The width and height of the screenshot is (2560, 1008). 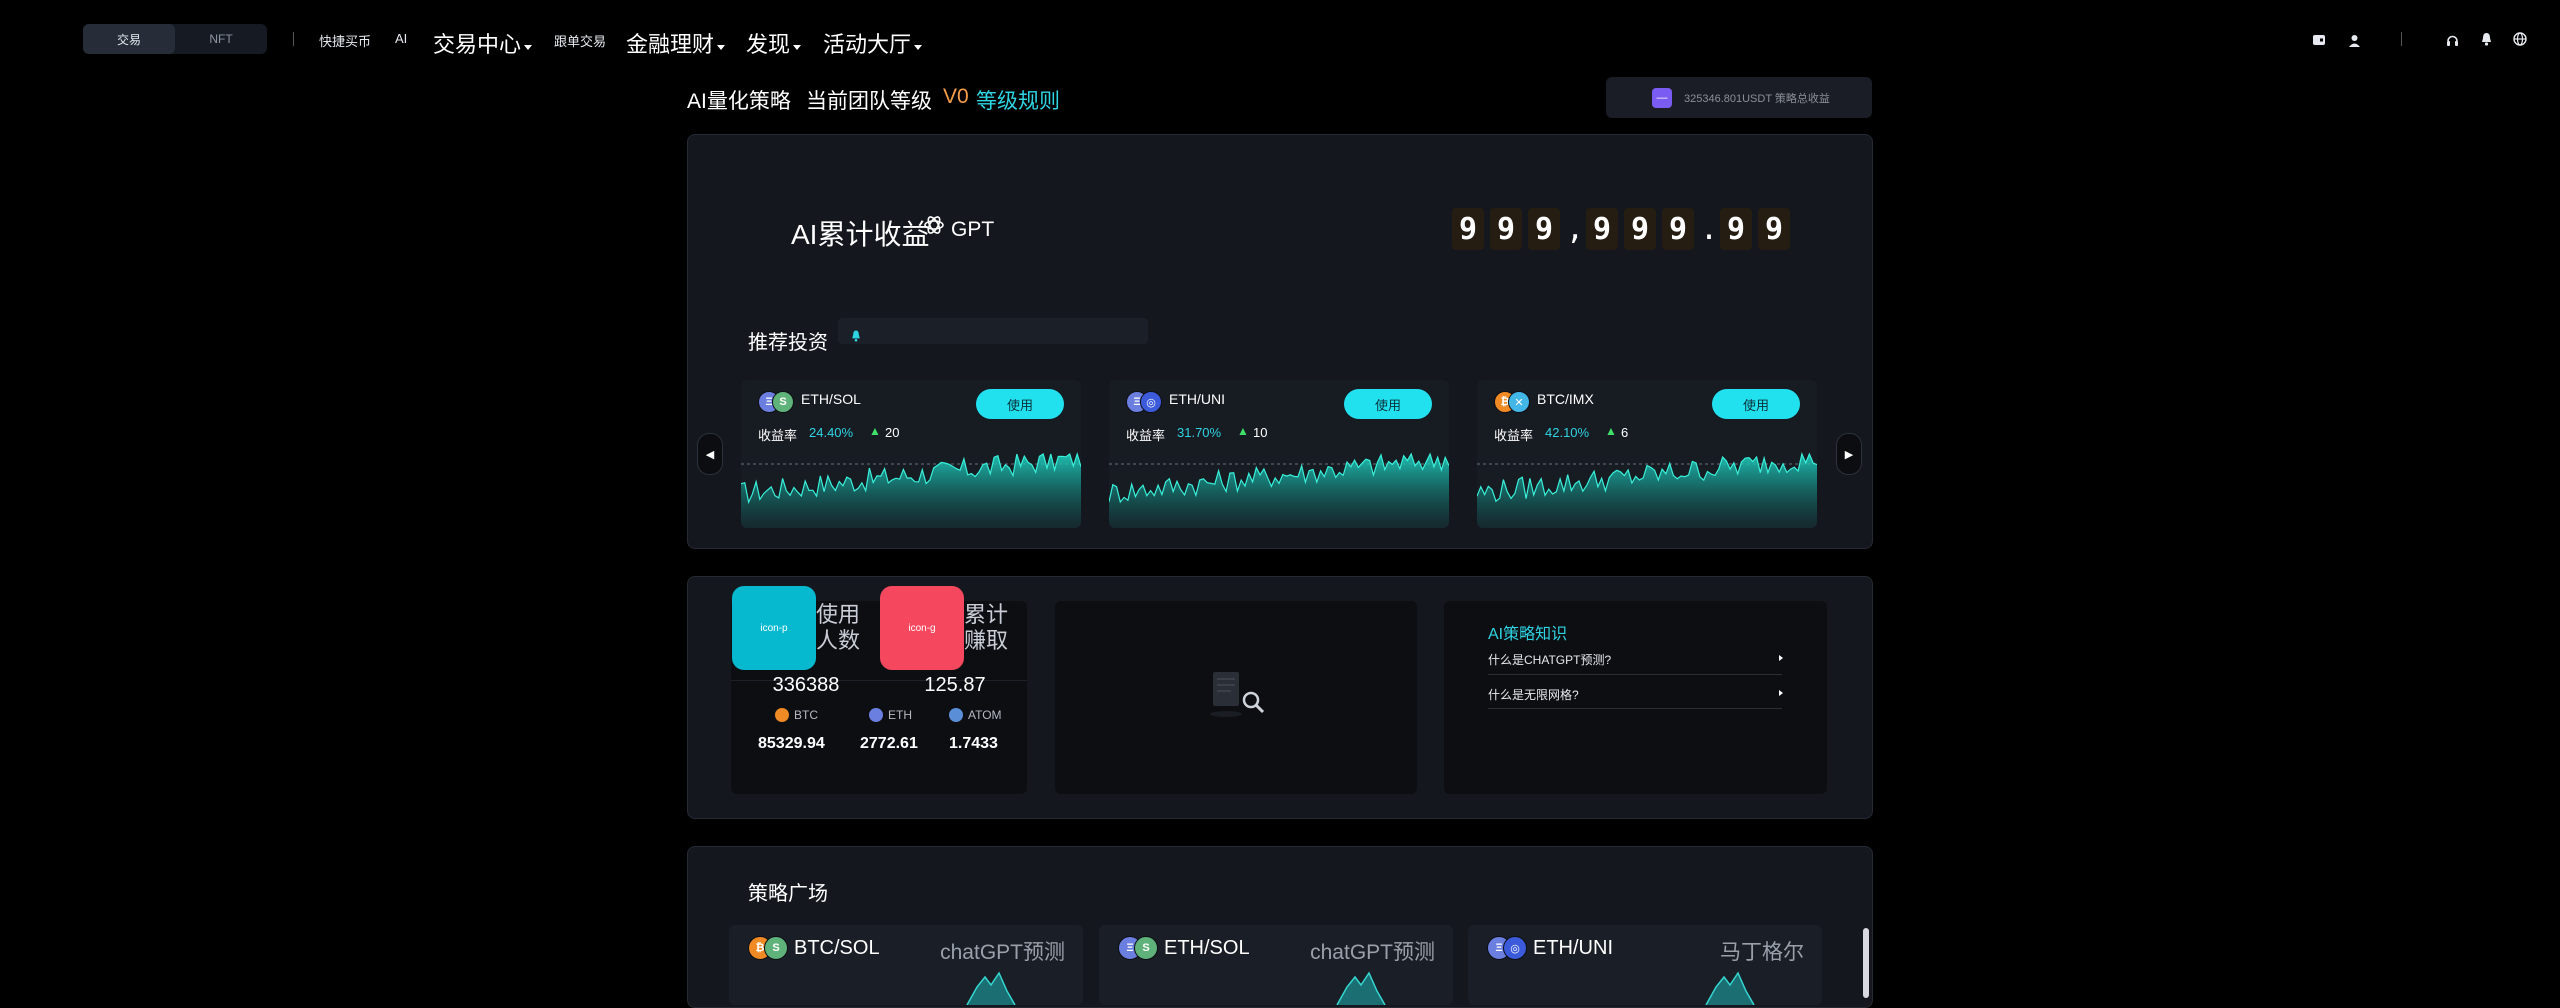 I want to click on nav-discover: 发现, so click(x=774, y=43).